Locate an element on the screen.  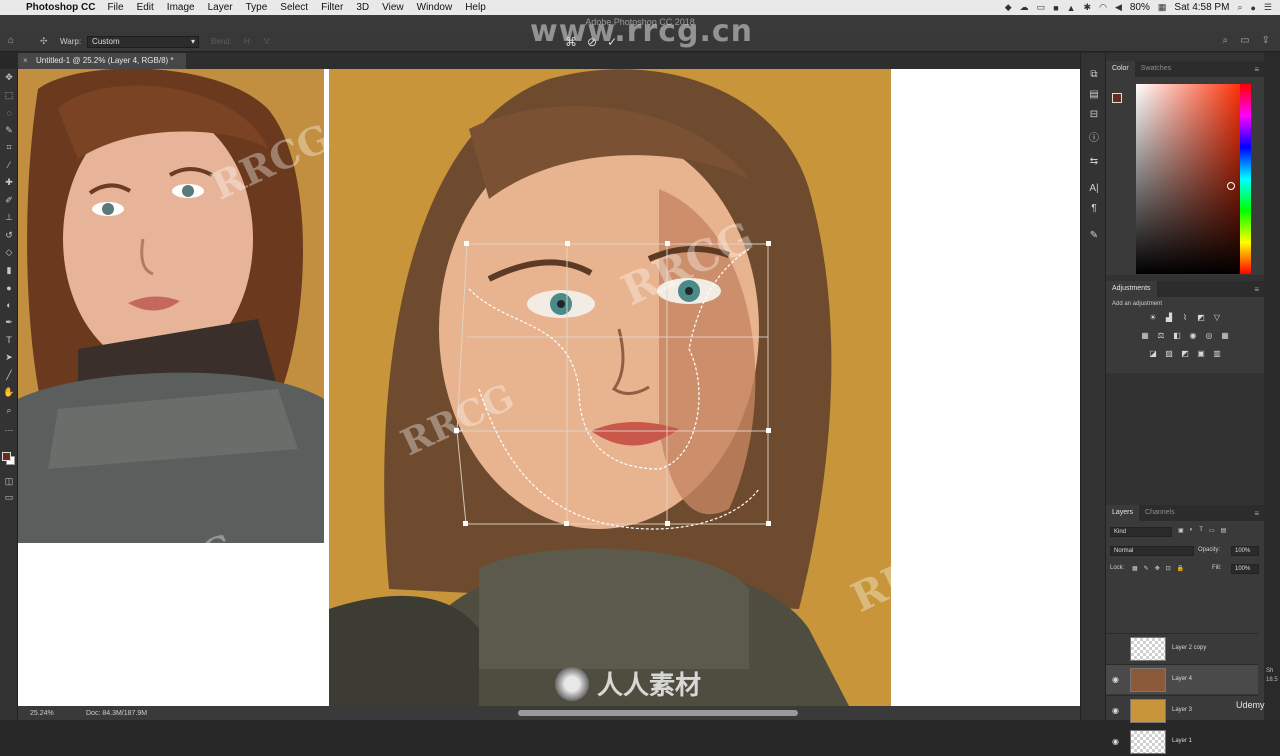
volume-icon: ◀ is located at coordinates (1118, 7).